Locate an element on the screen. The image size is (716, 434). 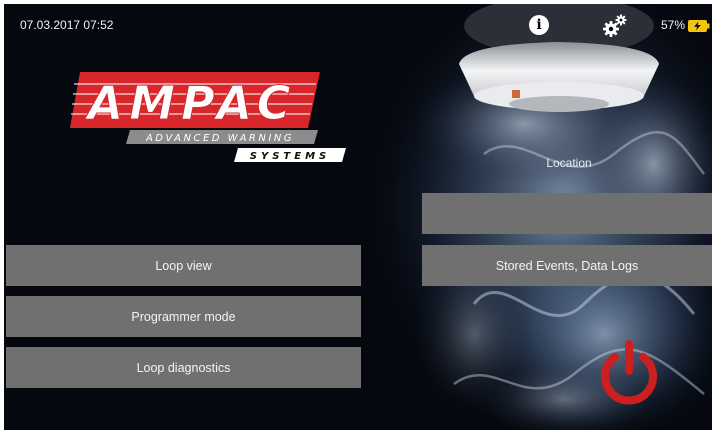
loop-view-button: Loop view is located at coordinates (183, 265).